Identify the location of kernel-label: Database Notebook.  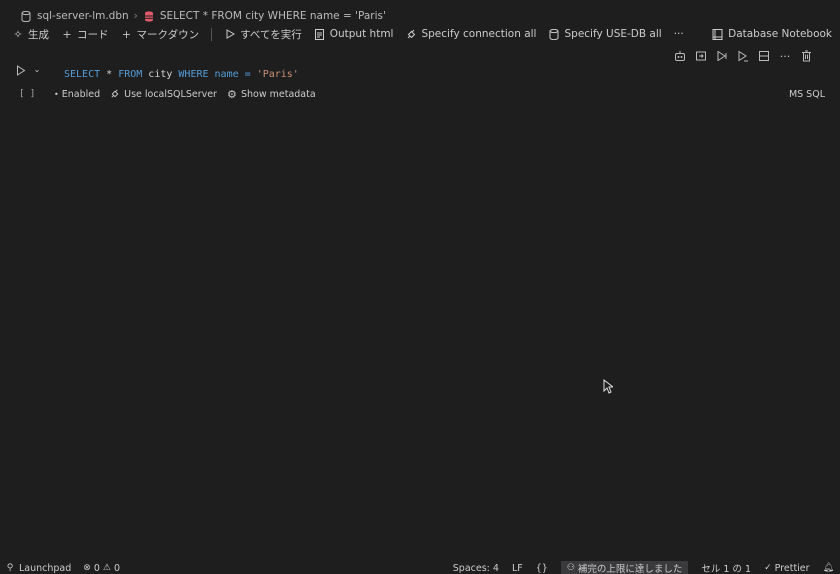
(780, 34).